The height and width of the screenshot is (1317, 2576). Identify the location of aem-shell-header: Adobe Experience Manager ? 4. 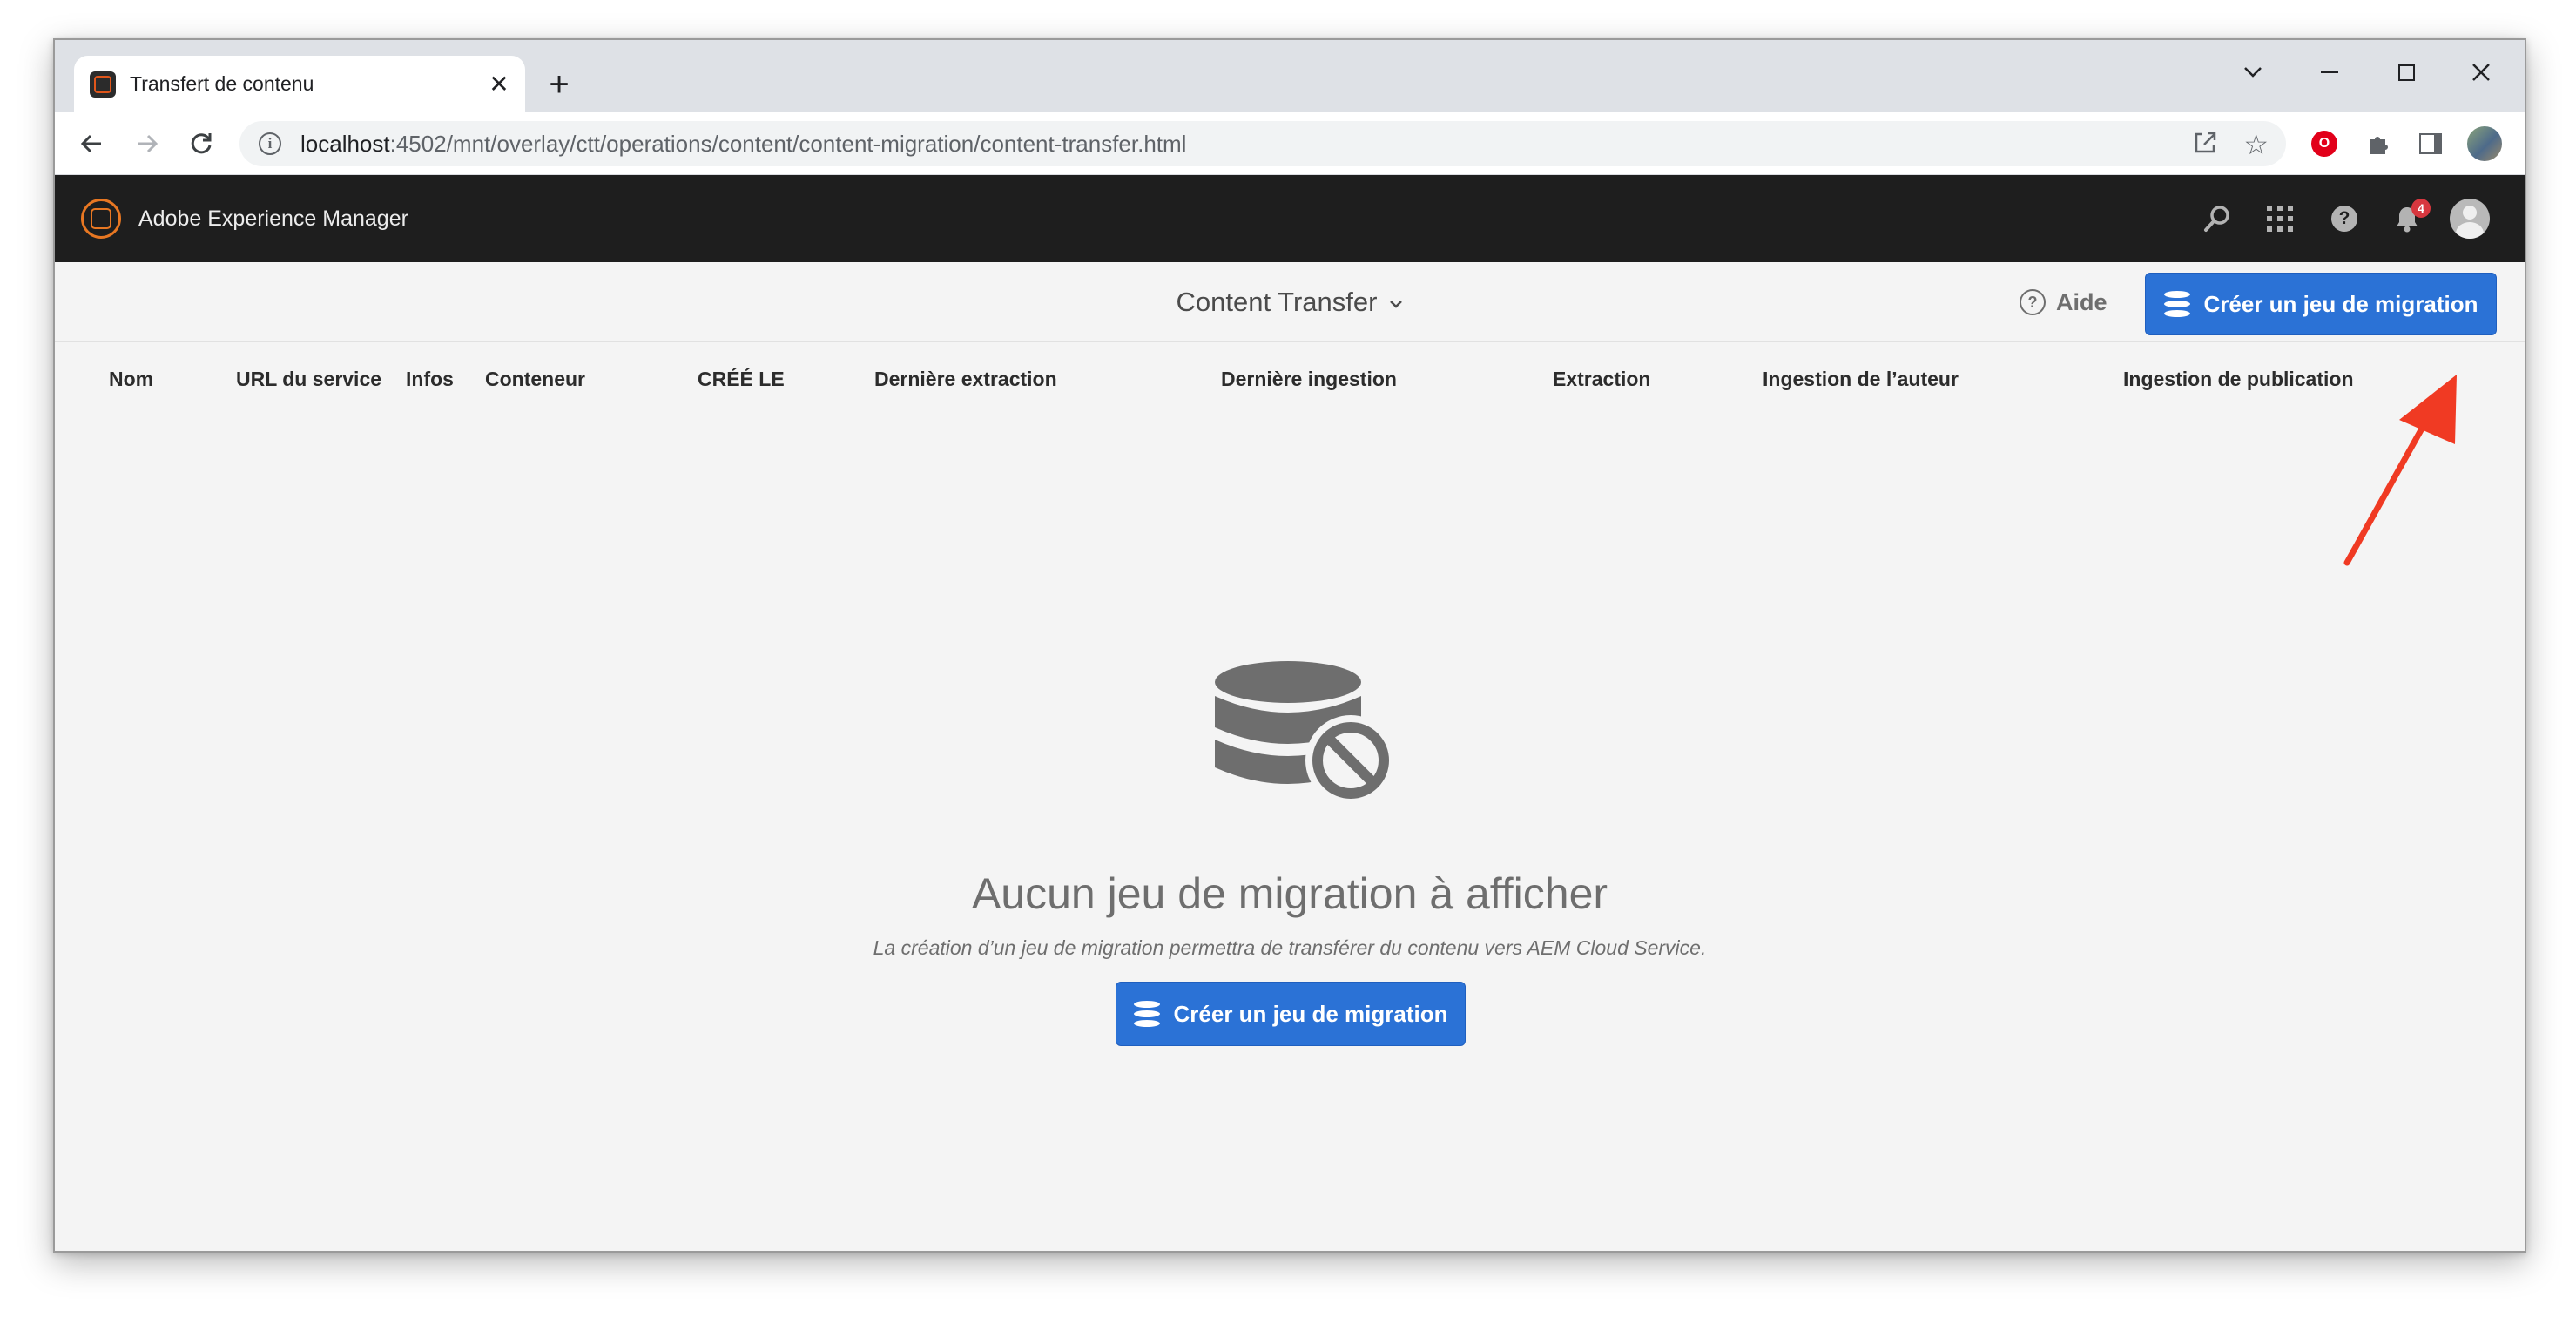
(1290, 218).